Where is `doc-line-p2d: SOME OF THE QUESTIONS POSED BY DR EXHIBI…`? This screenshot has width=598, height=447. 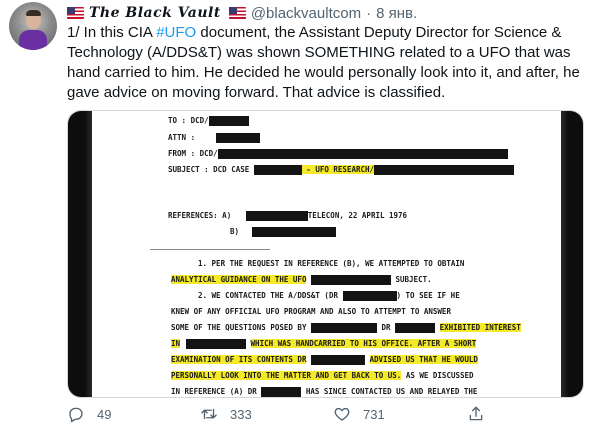
doc-line-p2d: SOME OF THE QUESTIONS POSED BY DR EXHIBI… is located at coordinates (346, 328).